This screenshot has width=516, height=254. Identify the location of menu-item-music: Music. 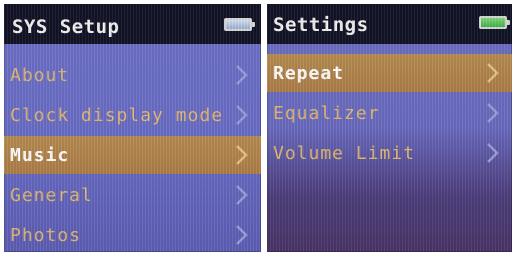
(132, 155).